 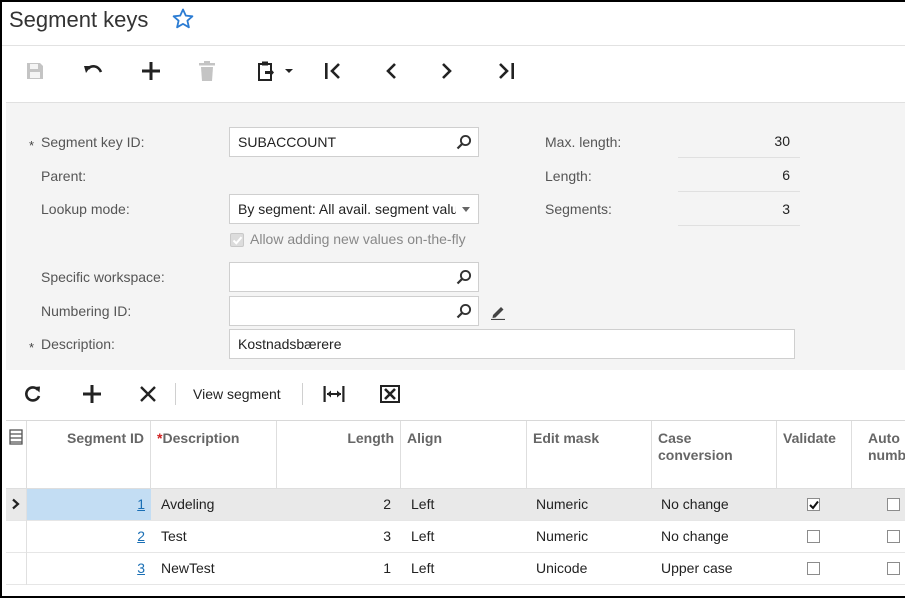 What do you see at coordinates (86, 311) in the screenshot?
I see `numbering-id-label: Numbering ID:` at bounding box center [86, 311].